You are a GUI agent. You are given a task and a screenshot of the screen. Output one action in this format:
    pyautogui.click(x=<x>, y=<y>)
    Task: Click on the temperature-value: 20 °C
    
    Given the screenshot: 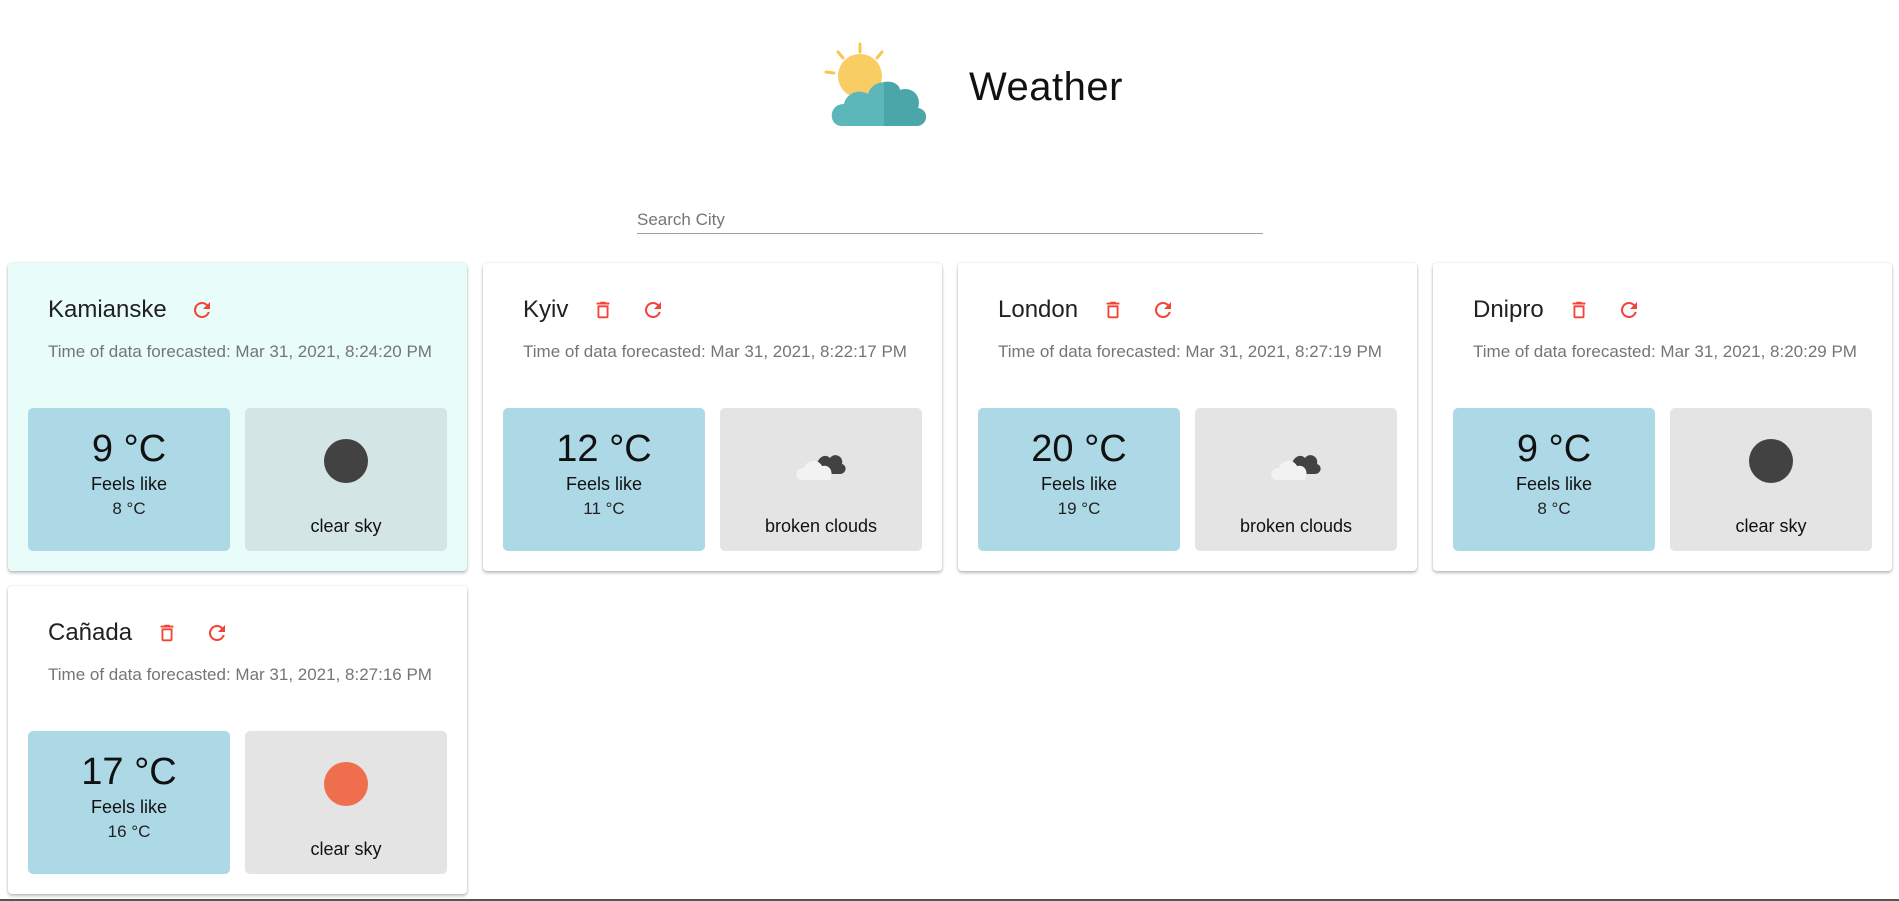 What is the action you would take?
    pyautogui.click(x=1079, y=449)
    